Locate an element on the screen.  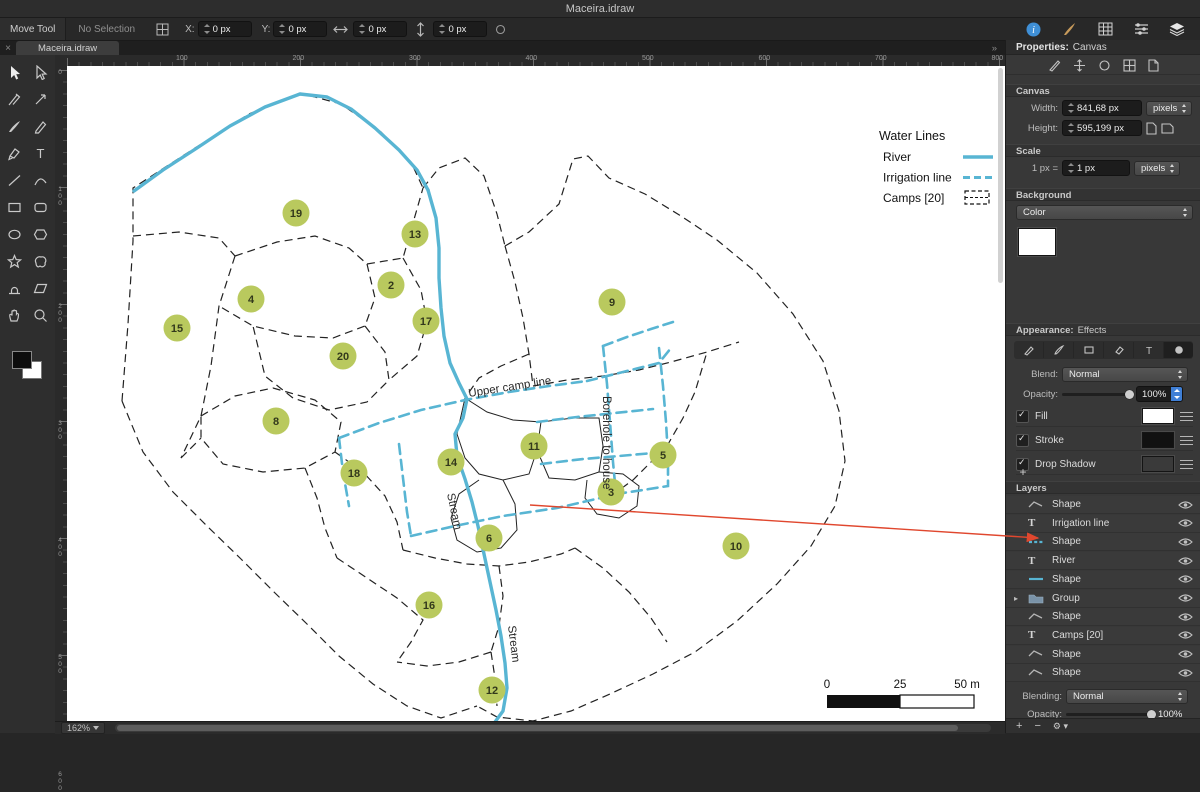
page-mode-icon is located at coordinates (1153, 65).